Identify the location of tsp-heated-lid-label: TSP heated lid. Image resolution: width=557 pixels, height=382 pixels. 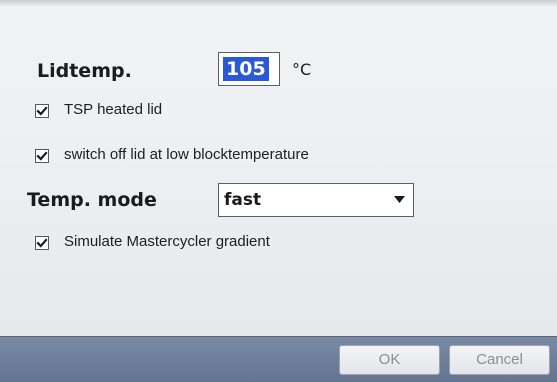
(113, 109).